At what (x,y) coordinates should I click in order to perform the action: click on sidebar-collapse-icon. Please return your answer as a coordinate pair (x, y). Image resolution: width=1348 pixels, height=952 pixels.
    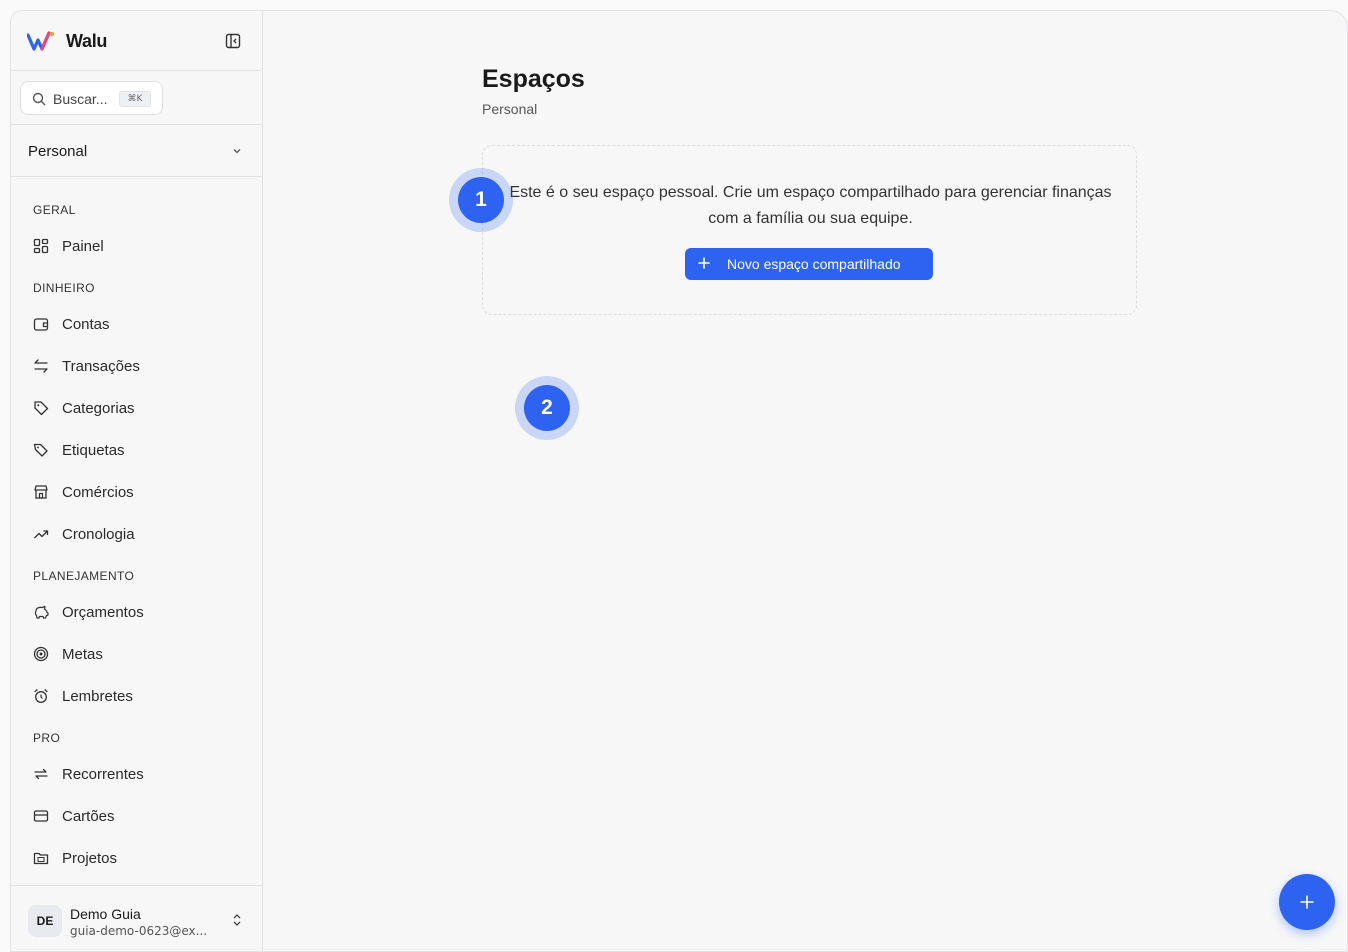
    Looking at the image, I should click on (233, 41).